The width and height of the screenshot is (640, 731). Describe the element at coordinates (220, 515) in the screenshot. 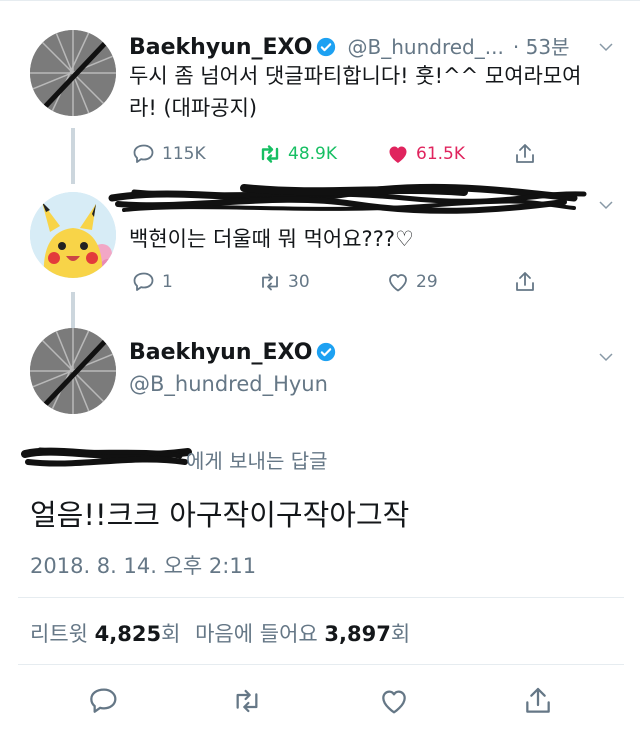

I see `focused-tweet-text: 얼음!!크크 아구작이구작아그작` at that location.